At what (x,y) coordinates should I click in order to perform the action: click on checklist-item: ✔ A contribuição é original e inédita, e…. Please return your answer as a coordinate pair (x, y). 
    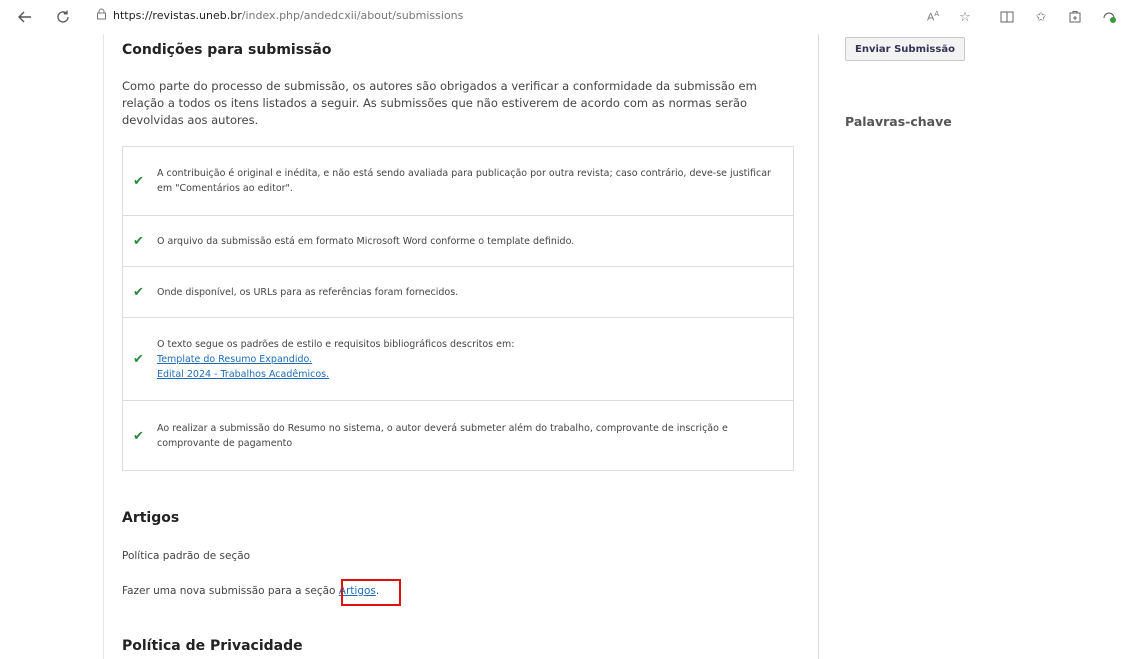
    Looking at the image, I should click on (458, 181).